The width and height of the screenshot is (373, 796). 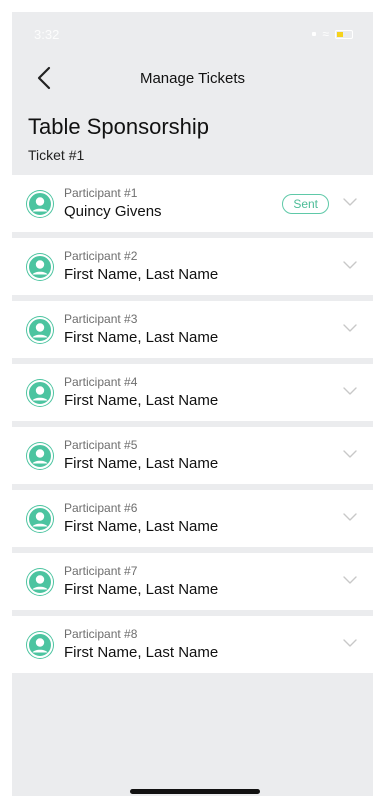 I want to click on status-icons: ≈, so click(x=332, y=34).